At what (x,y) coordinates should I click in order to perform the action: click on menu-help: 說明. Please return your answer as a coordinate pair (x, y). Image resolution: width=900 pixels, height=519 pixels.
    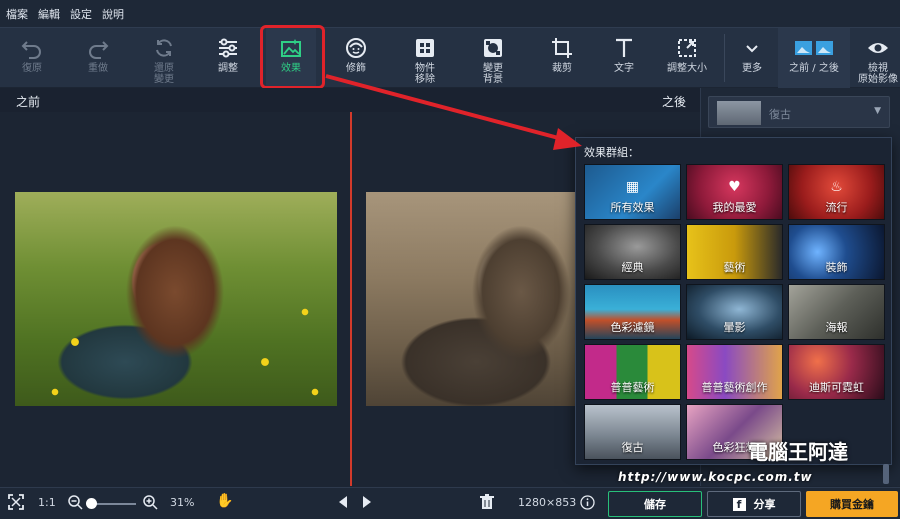
    Looking at the image, I should click on (113, 14).